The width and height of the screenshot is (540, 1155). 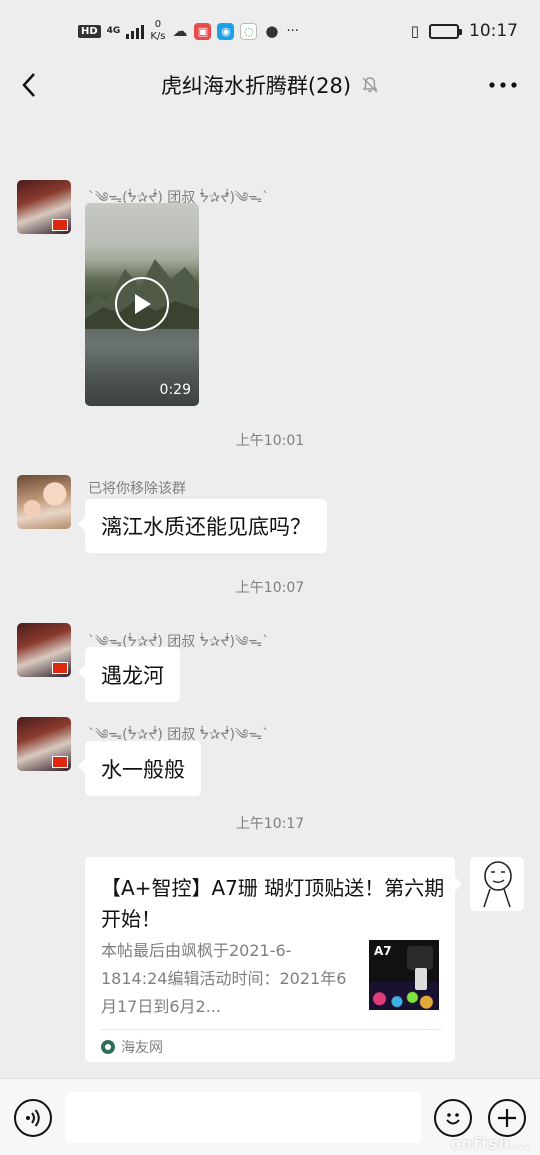 I want to click on status-bar: HD 4G 0 K/s ☁ ▣ ◉ ◌ ● ··· ▯ 10:17, so click(x=270, y=31).